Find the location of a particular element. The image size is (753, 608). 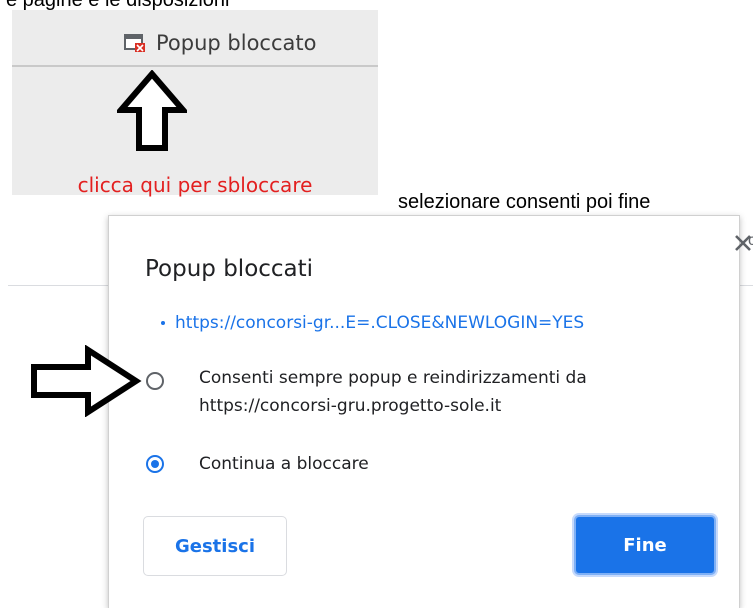

right-arrow-icon is located at coordinates (86, 381).